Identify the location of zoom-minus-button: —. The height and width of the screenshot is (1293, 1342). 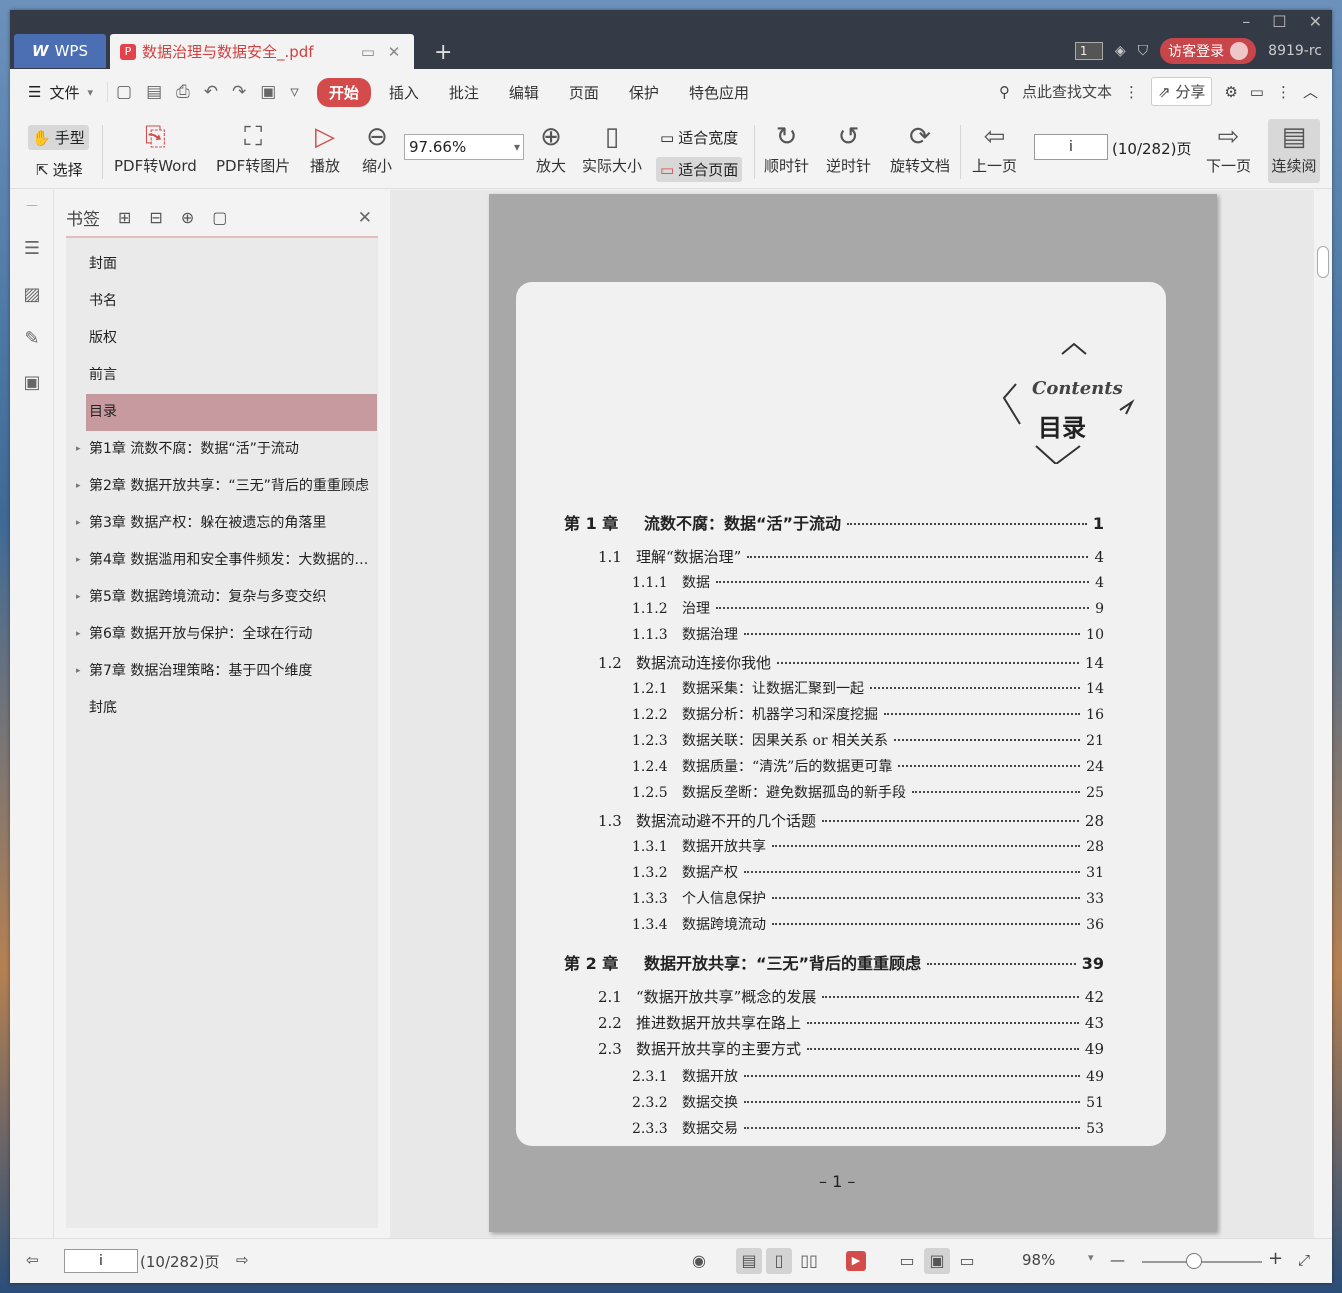
(1117, 1260).